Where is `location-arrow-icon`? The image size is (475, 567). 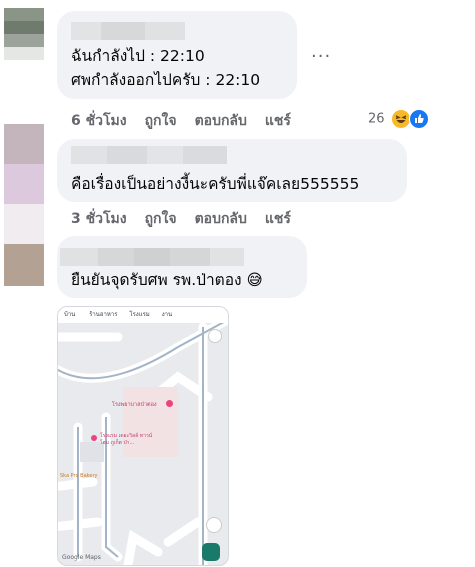
location-arrow-icon is located at coordinates (214, 525).